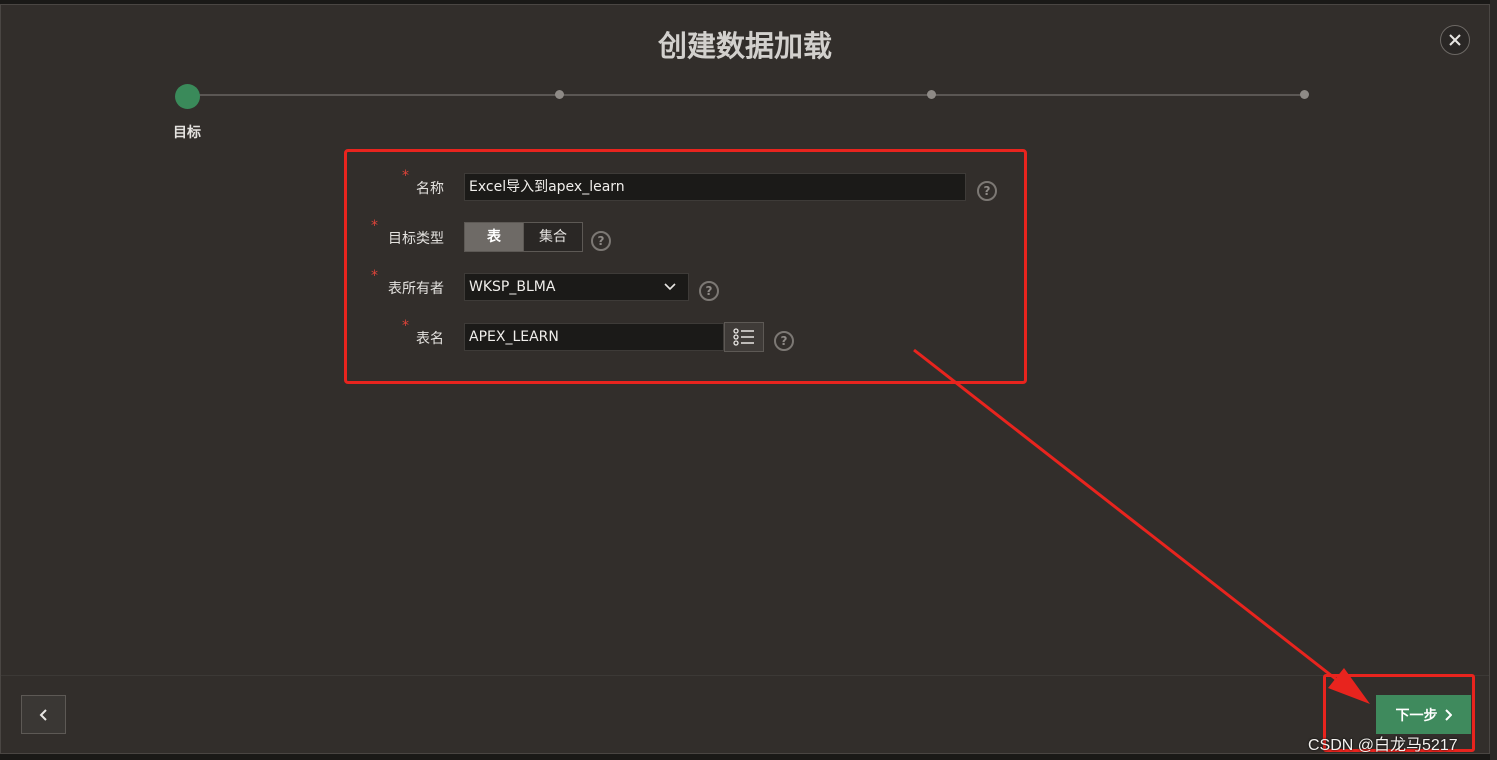  What do you see at coordinates (1383, 745) in the screenshot?
I see `watermark: CSDN @白龙马5217` at bounding box center [1383, 745].